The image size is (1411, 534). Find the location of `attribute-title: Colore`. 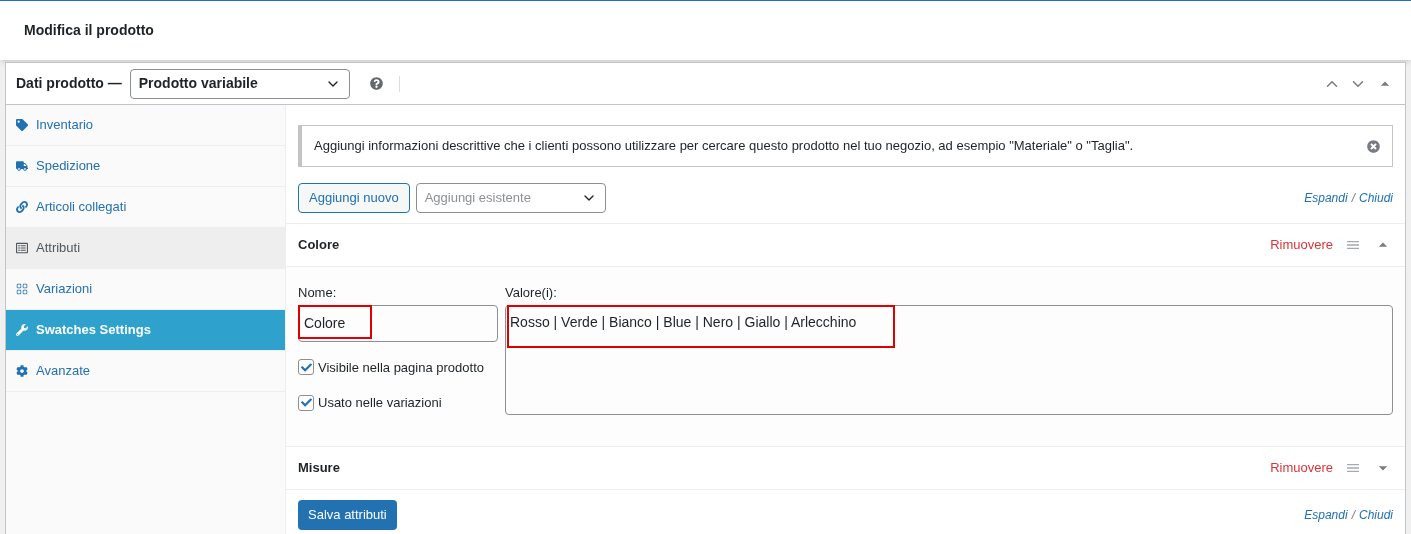

attribute-title: Colore is located at coordinates (319, 245).